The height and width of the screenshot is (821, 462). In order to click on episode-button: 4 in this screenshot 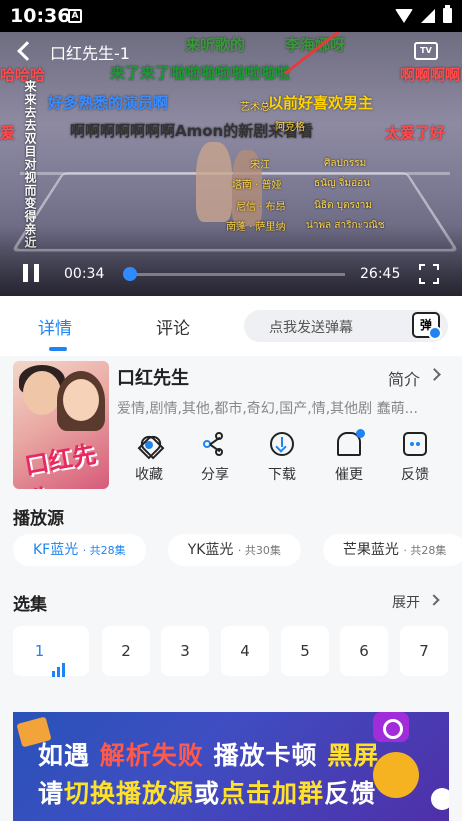, I will do `click(245, 651)`.